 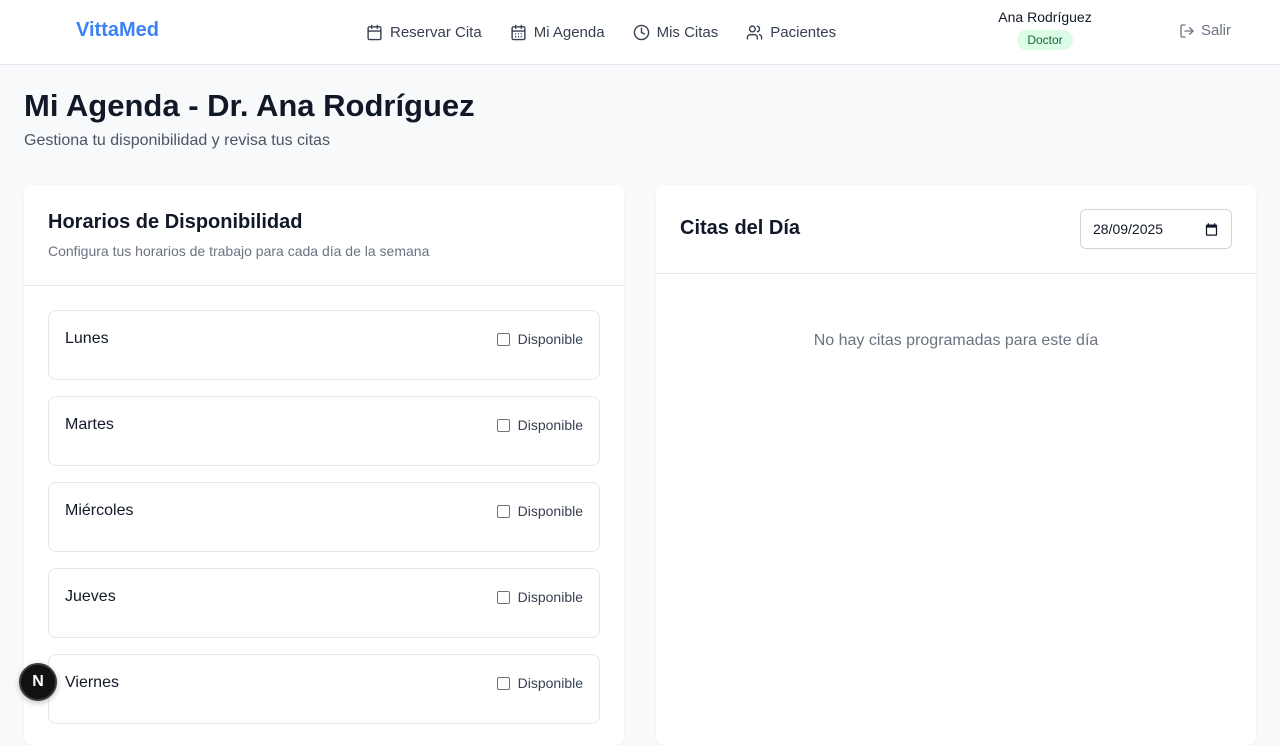 I want to click on day-row-lunes: Lunes Disponible, so click(x=324, y=345).